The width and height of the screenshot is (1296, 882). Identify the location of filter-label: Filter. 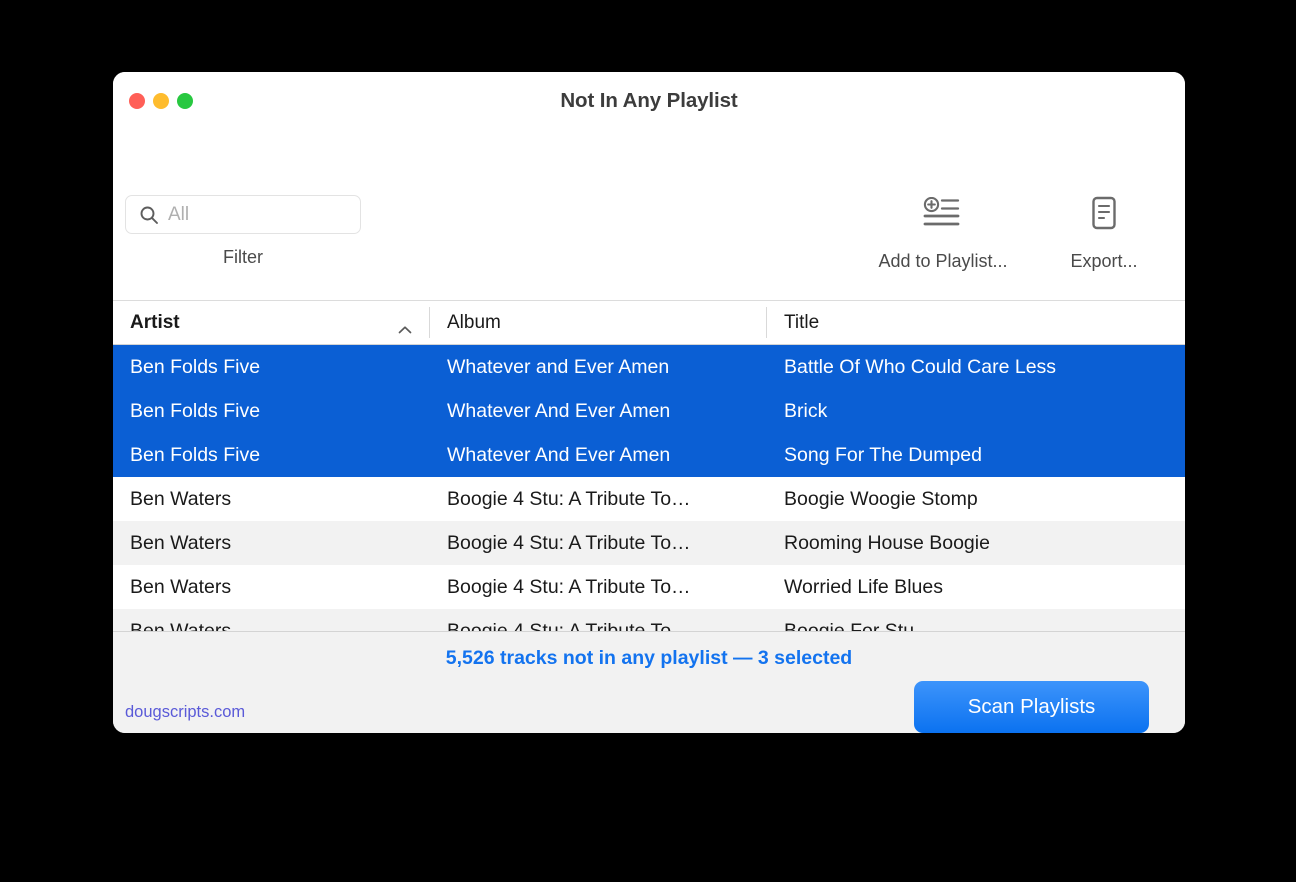
(243, 257).